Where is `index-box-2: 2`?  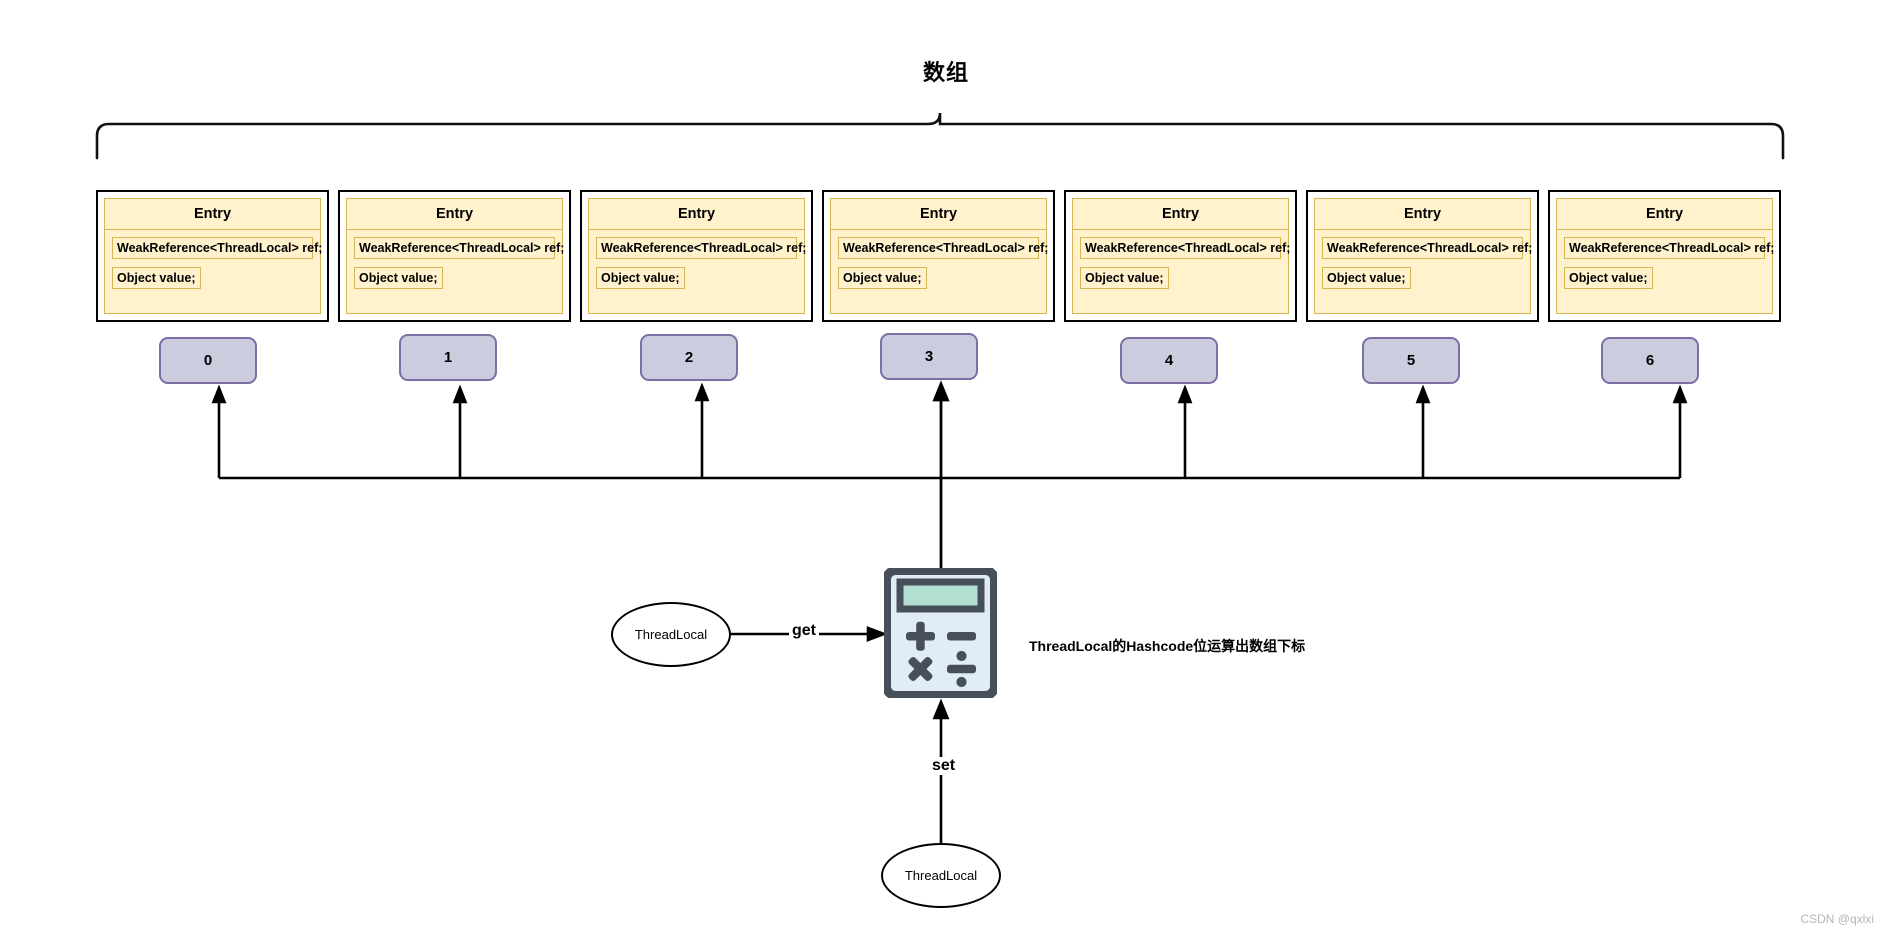 index-box-2: 2 is located at coordinates (689, 357).